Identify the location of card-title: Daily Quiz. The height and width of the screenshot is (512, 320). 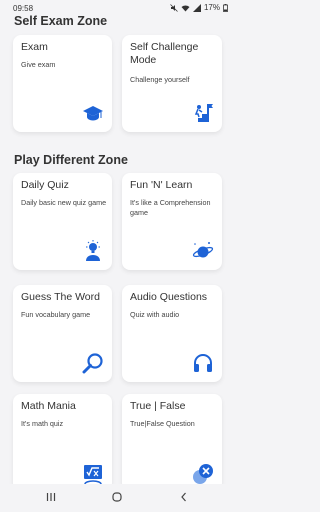
(45, 185).